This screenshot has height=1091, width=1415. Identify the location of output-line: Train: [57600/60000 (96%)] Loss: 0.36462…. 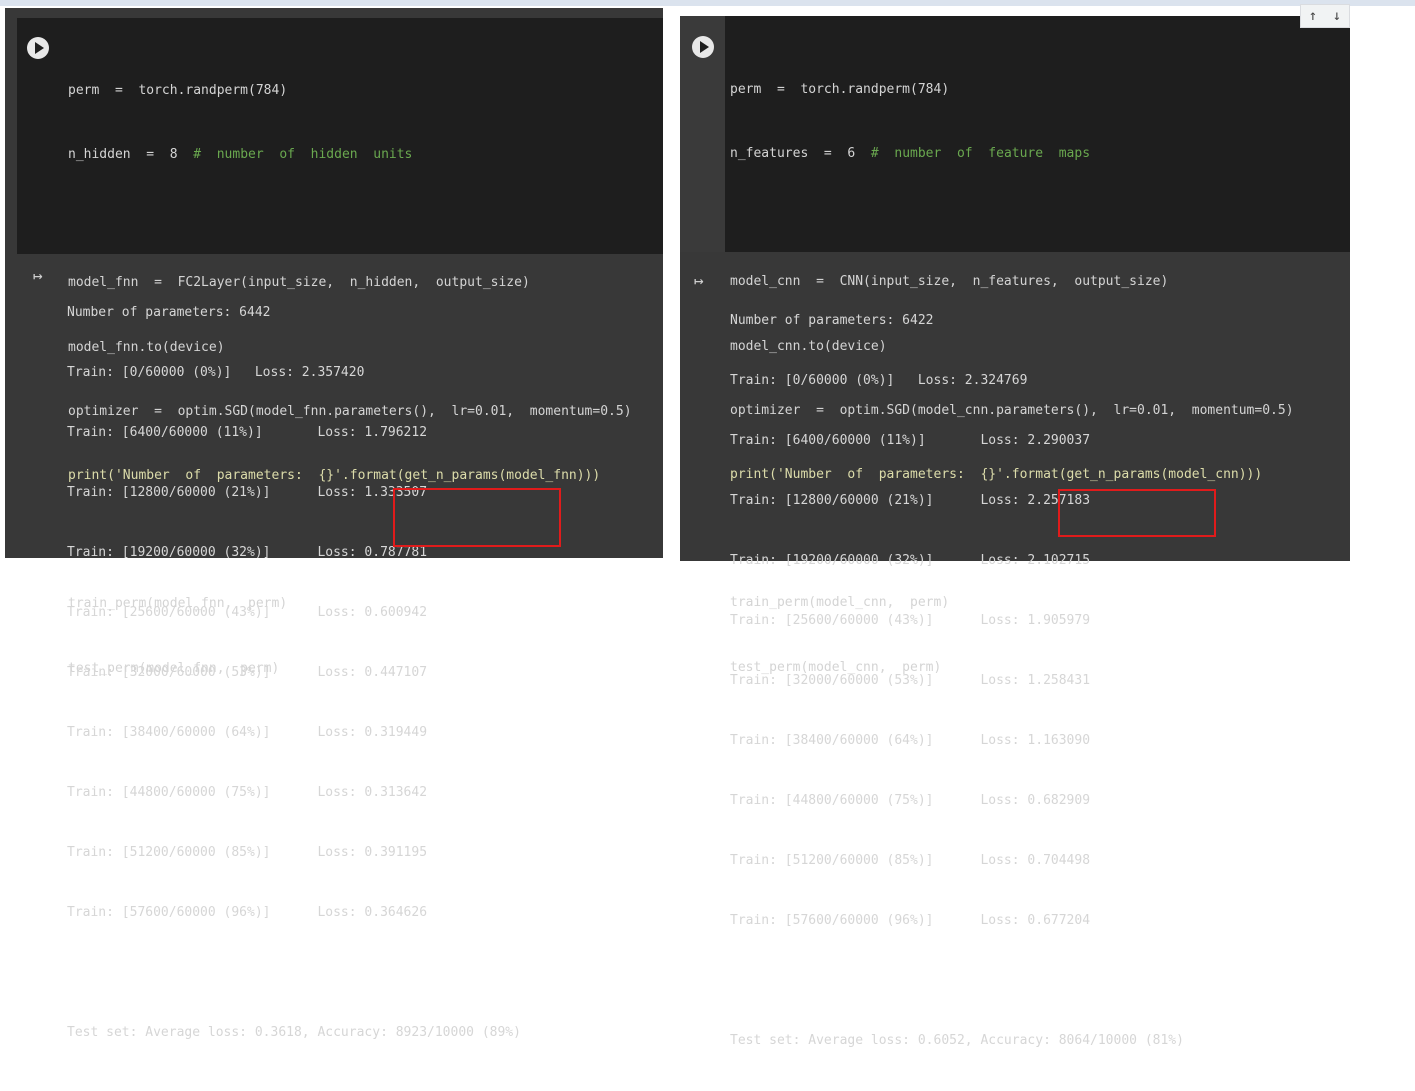
(247, 912).